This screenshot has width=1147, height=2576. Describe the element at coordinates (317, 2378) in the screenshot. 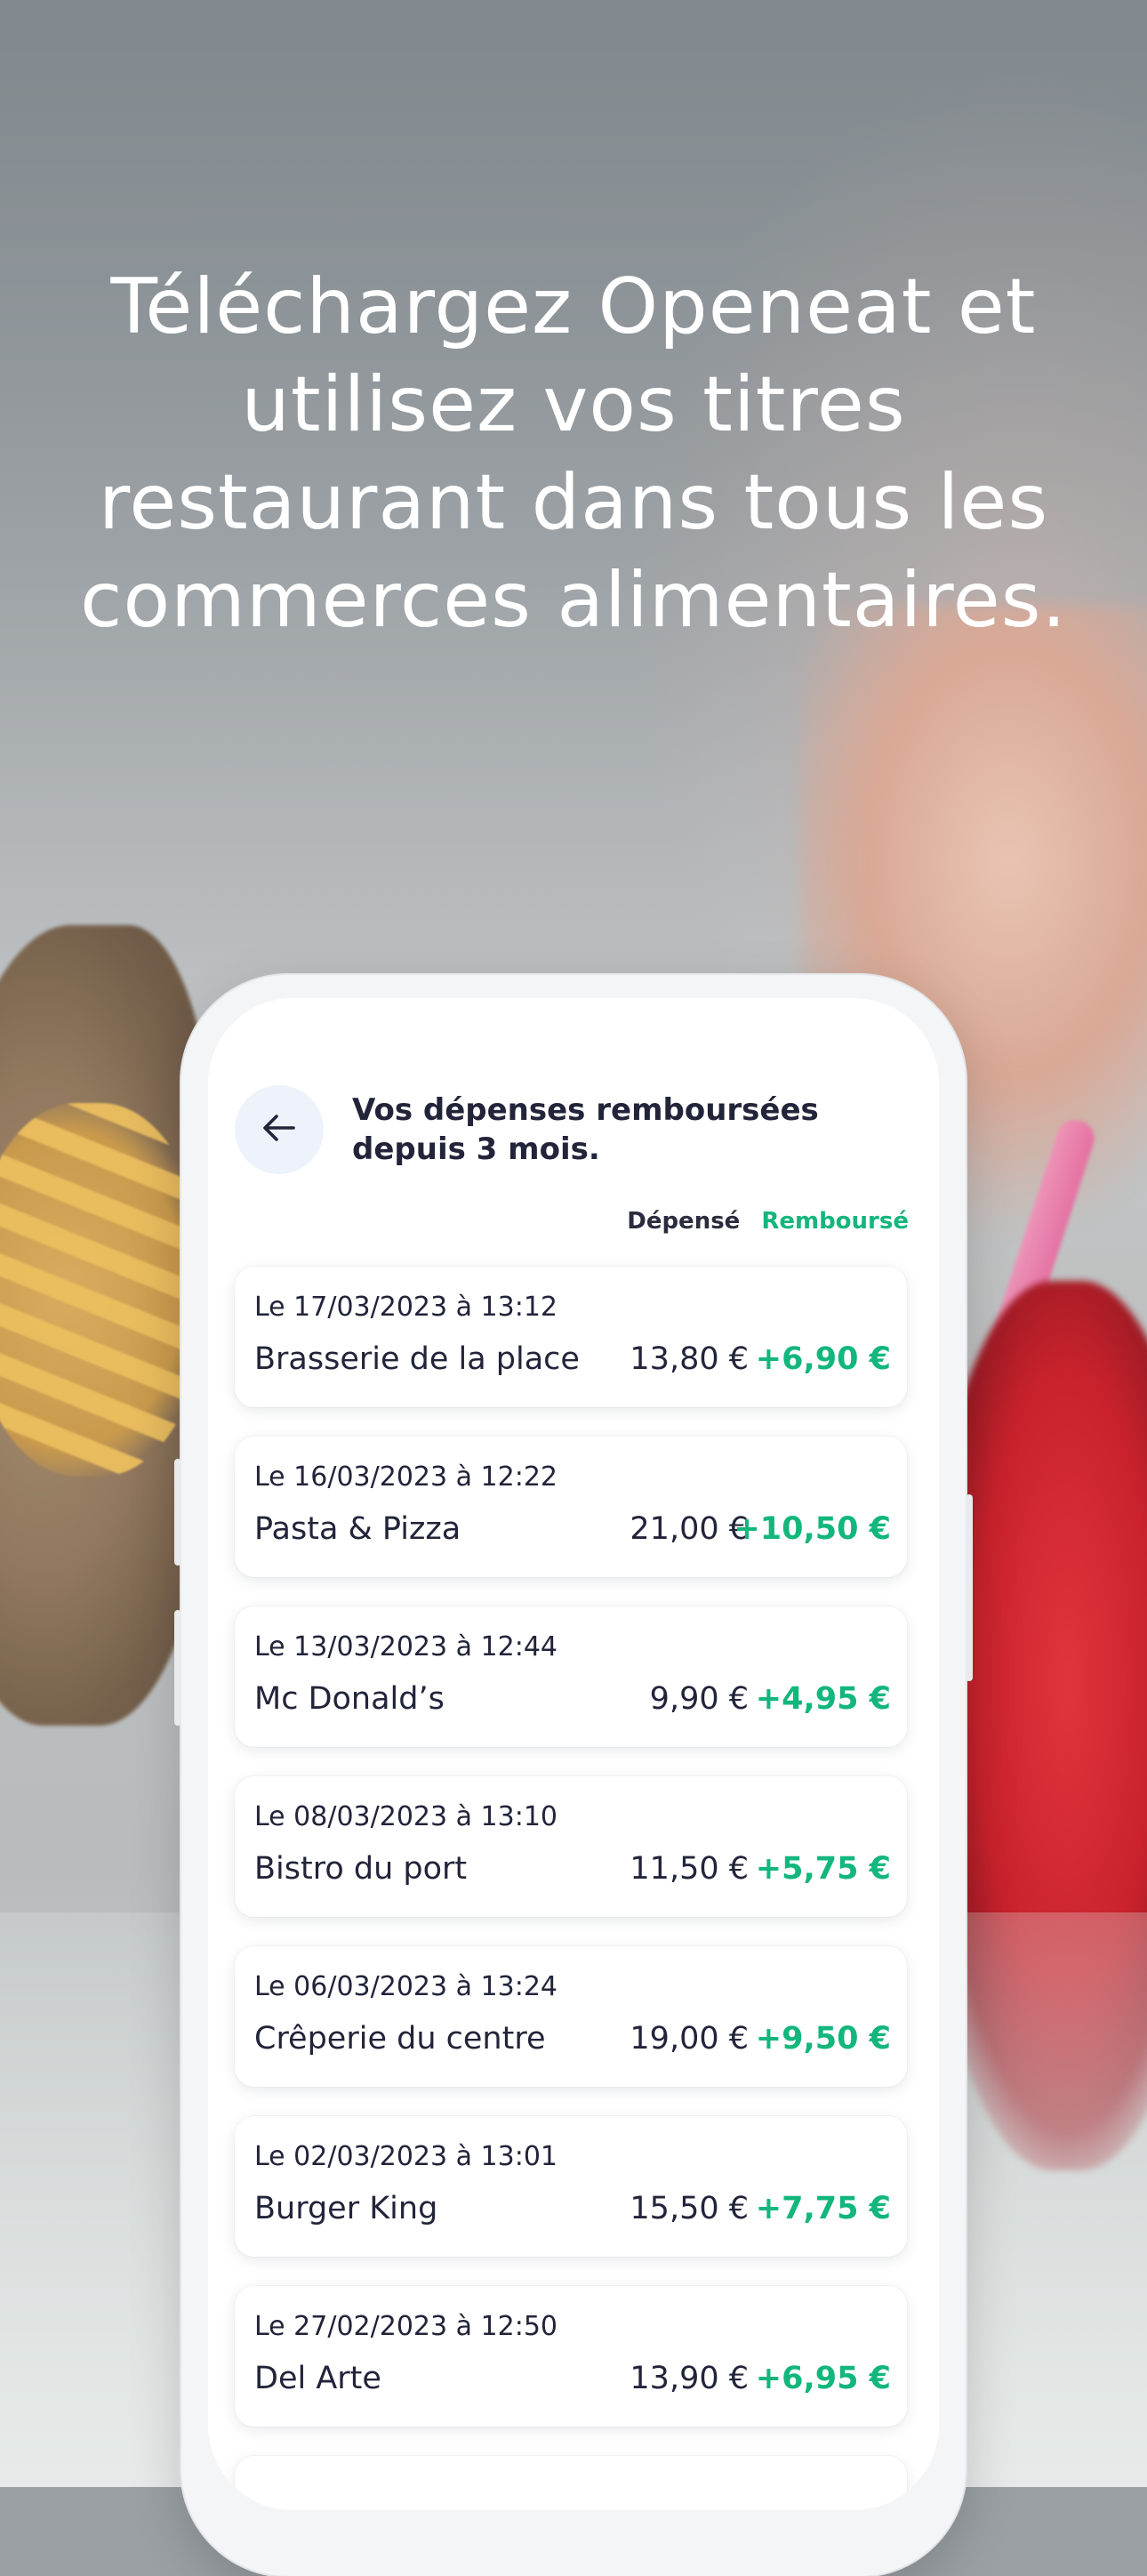

I see `transaction-merchant: Del Arte` at that location.